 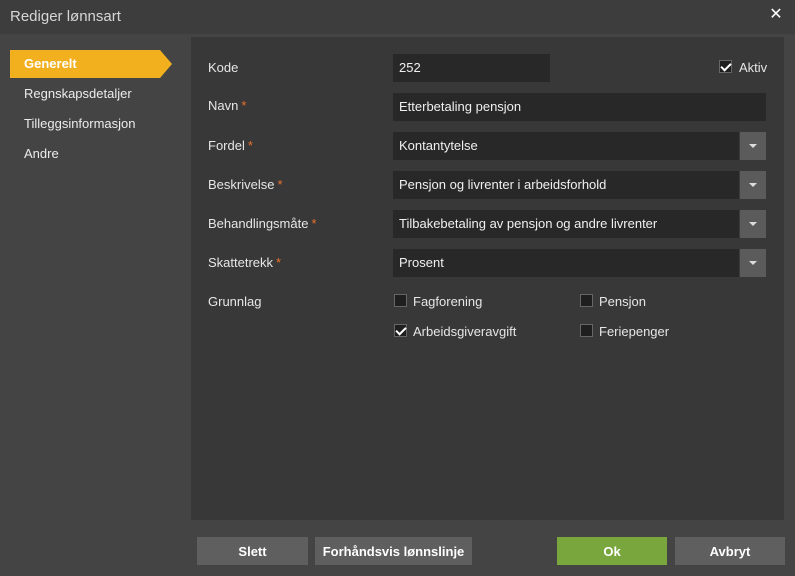 What do you see at coordinates (622, 301) in the screenshot?
I see `pensjon-label: Pensjon` at bounding box center [622, 301].